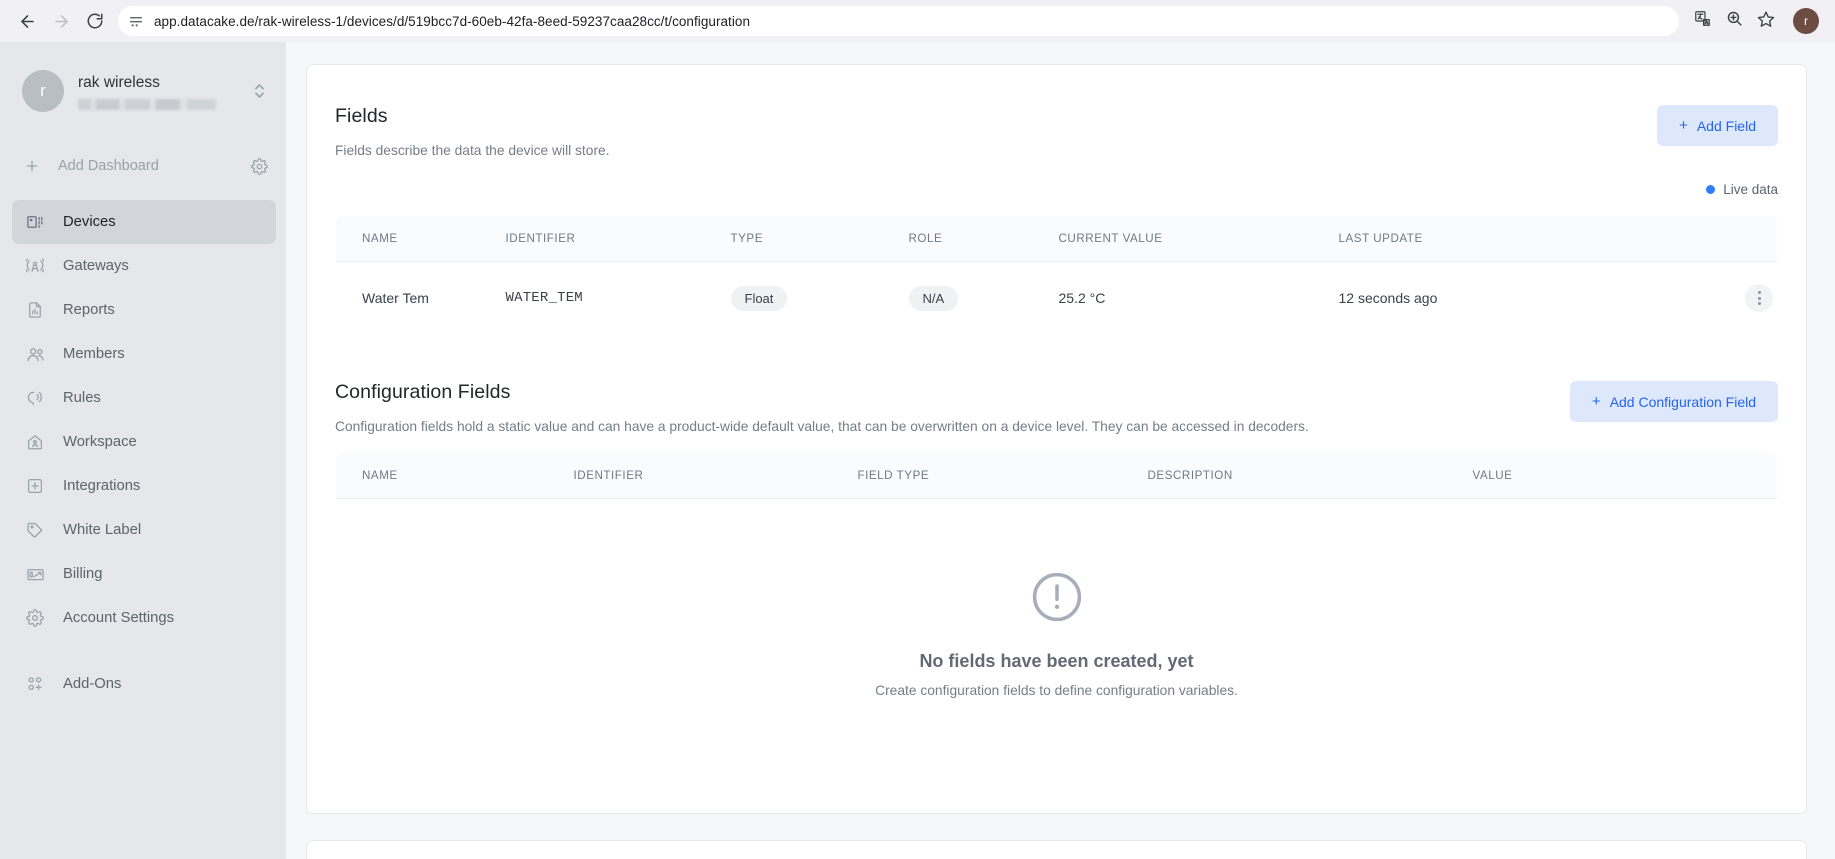 The height and width of the screenshot is (859, 1835). I want to click on add-field-button-label: Add Field, so click(1726, 125).